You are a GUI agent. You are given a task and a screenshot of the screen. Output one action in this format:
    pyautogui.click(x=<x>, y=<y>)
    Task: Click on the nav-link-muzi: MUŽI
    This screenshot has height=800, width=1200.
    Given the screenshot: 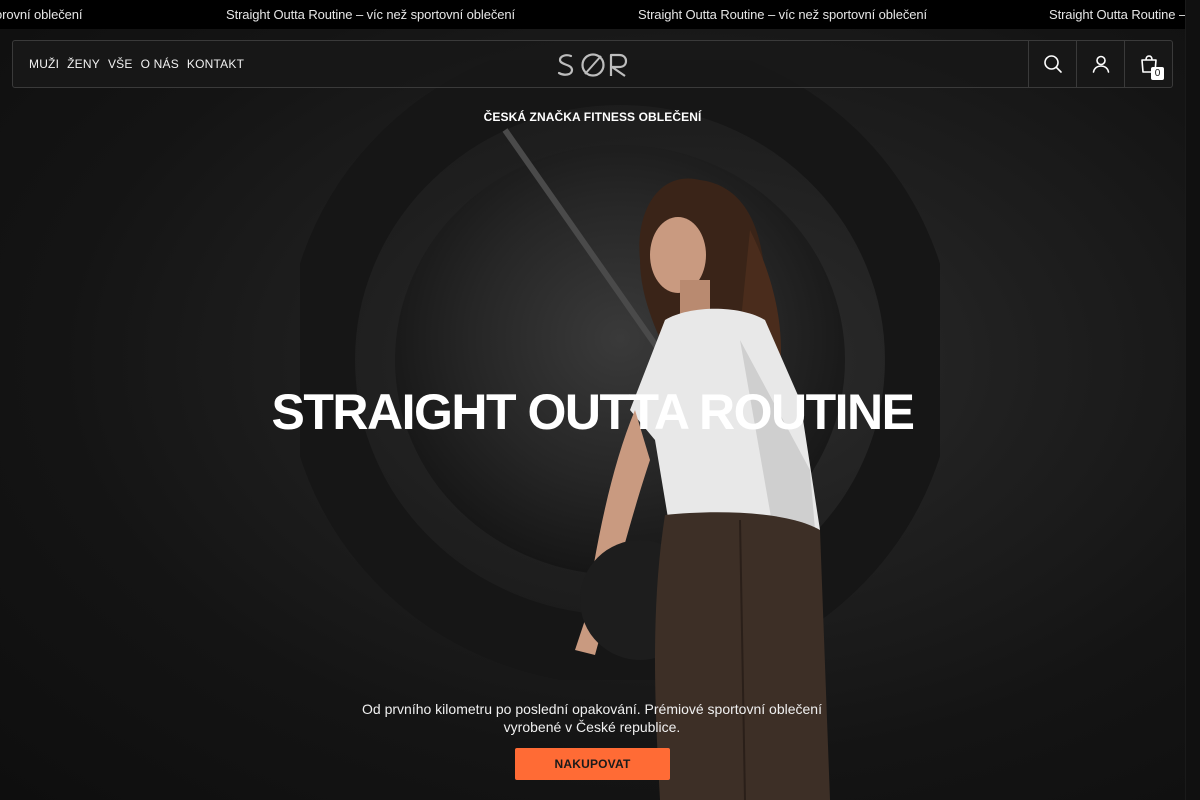 What is the action you would take?
    pyautogui.click(x=44, y=64)
    